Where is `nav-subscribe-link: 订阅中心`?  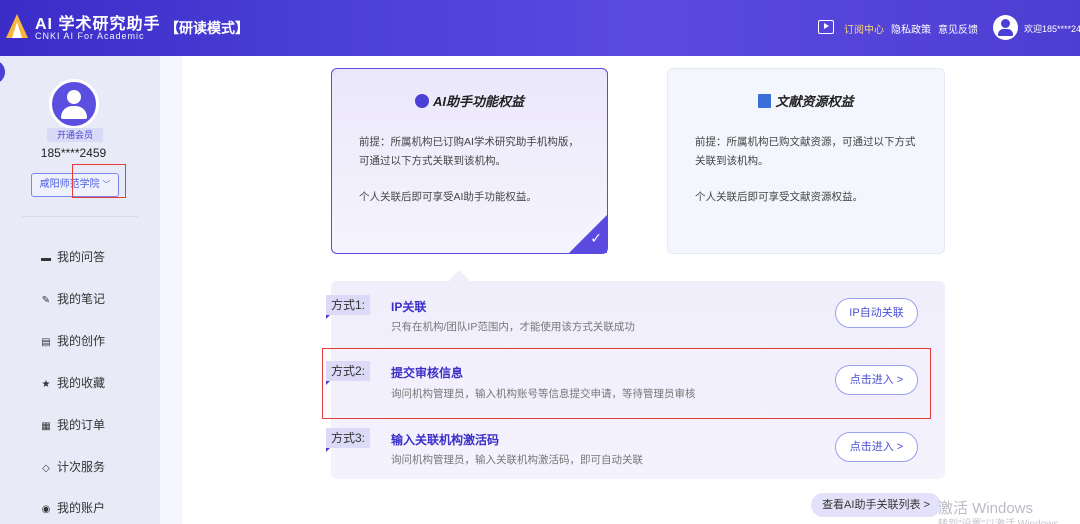
nav-subscribe-link: 订阅中心 is located at coordinates (864, 28).